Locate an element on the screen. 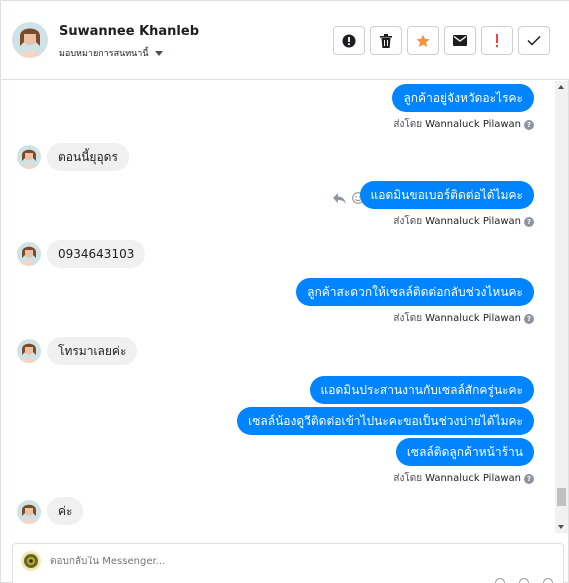  message-bubble-incoming: โทรมาเลยค่ะ is located at coordinates (92, 351).